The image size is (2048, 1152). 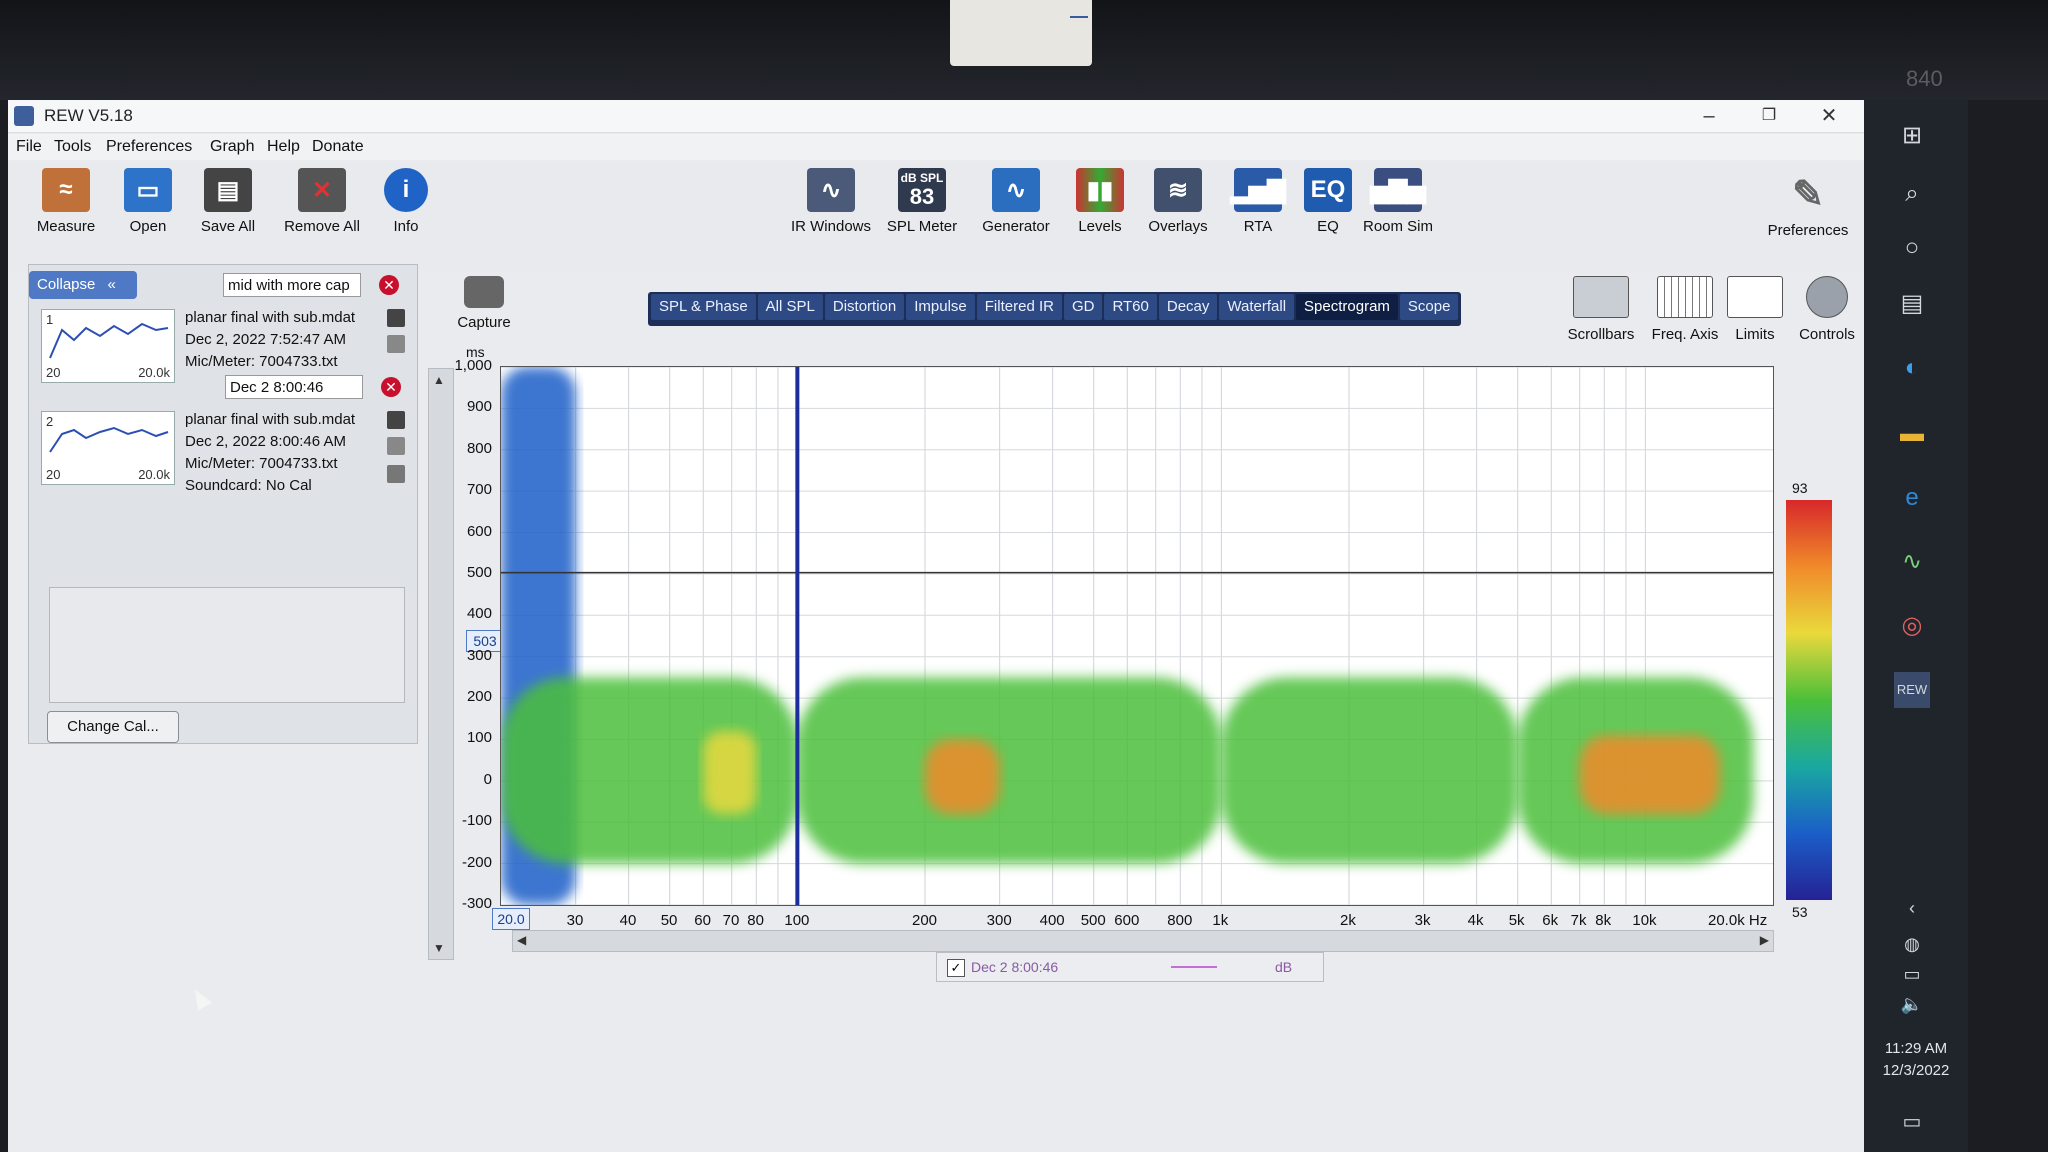 What do you see at coordinates (1550, 920) in the screenshot?
I see `x-tick-label: 6k` at bounding box center [1550, 920].